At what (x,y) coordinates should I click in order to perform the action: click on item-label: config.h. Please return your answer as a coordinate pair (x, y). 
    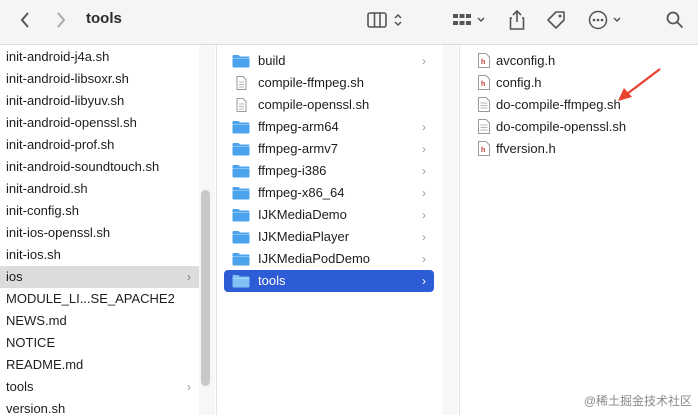
    Looking at the image, I should click on (519, 82).